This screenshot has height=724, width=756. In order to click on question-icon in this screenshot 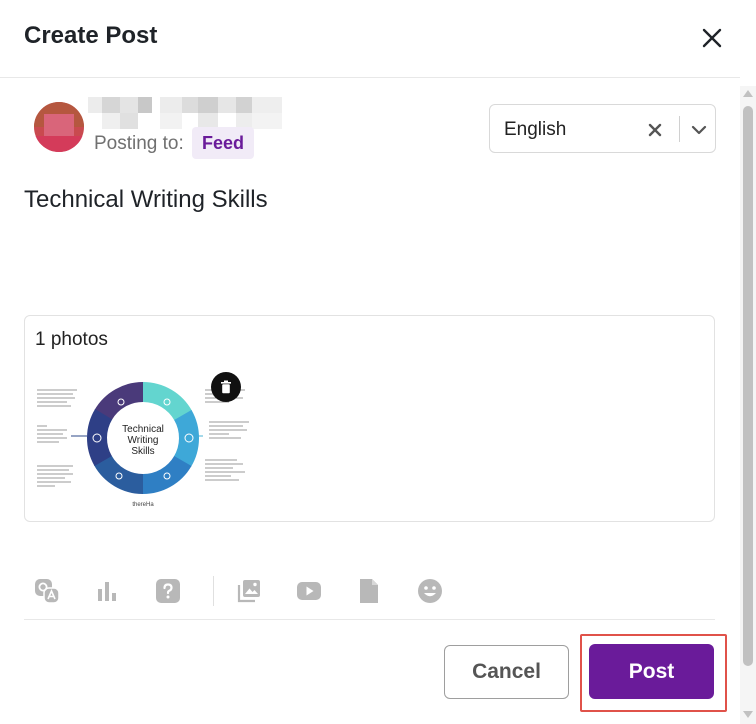, I will do `click(168, 591)`.